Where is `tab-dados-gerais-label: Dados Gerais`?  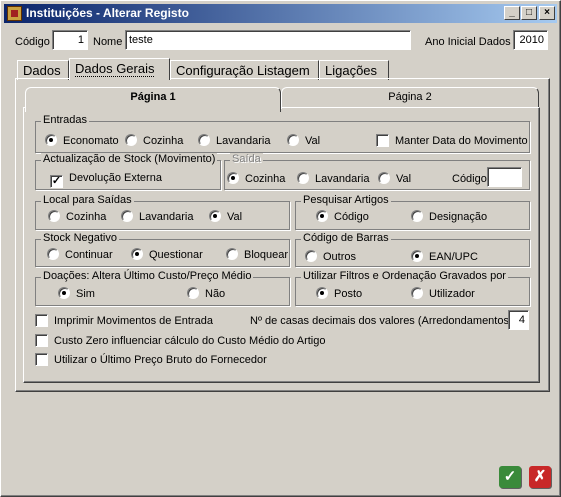
tab-dados-gerais-label: Dados Gerais is located at coordinates (115, 69).